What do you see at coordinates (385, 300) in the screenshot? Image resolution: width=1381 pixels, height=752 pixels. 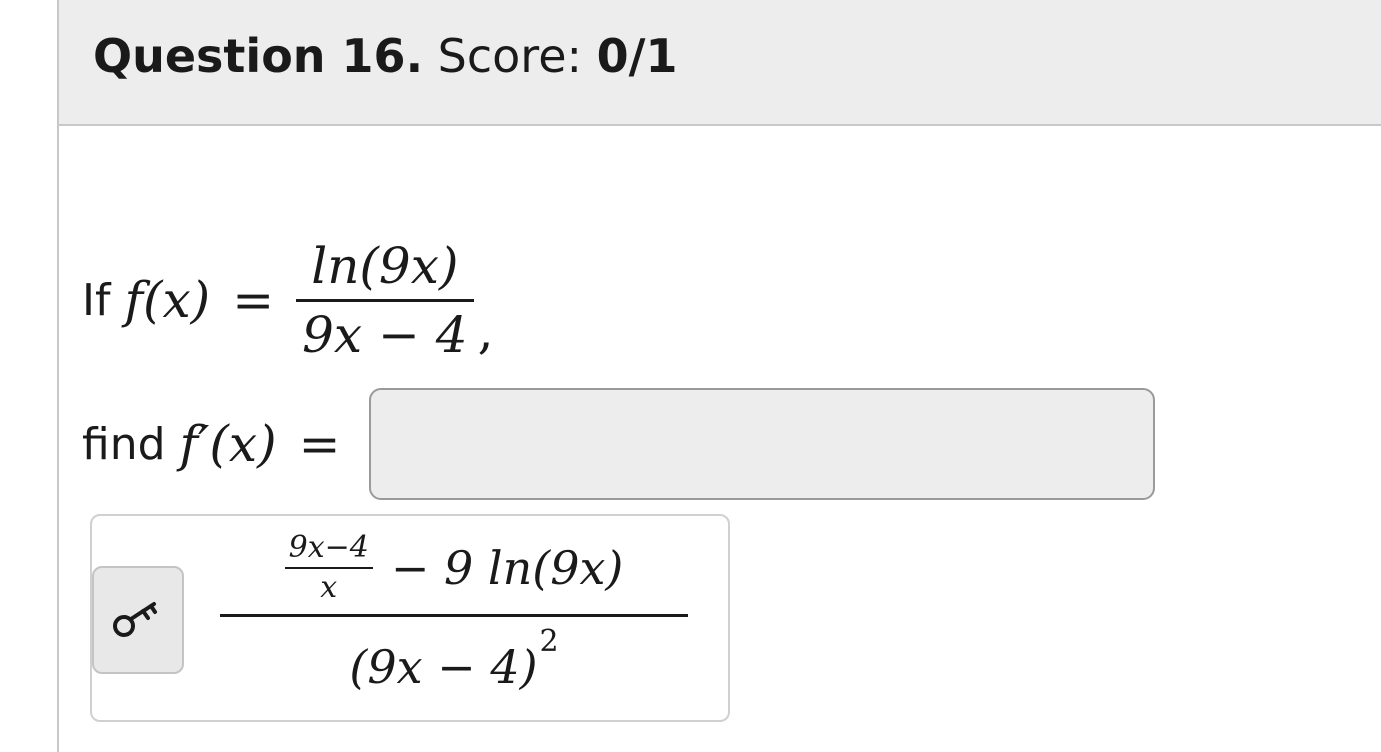 I see `function-fraction: ln(9x) 9x − 4` at bounding box center [385, 300].